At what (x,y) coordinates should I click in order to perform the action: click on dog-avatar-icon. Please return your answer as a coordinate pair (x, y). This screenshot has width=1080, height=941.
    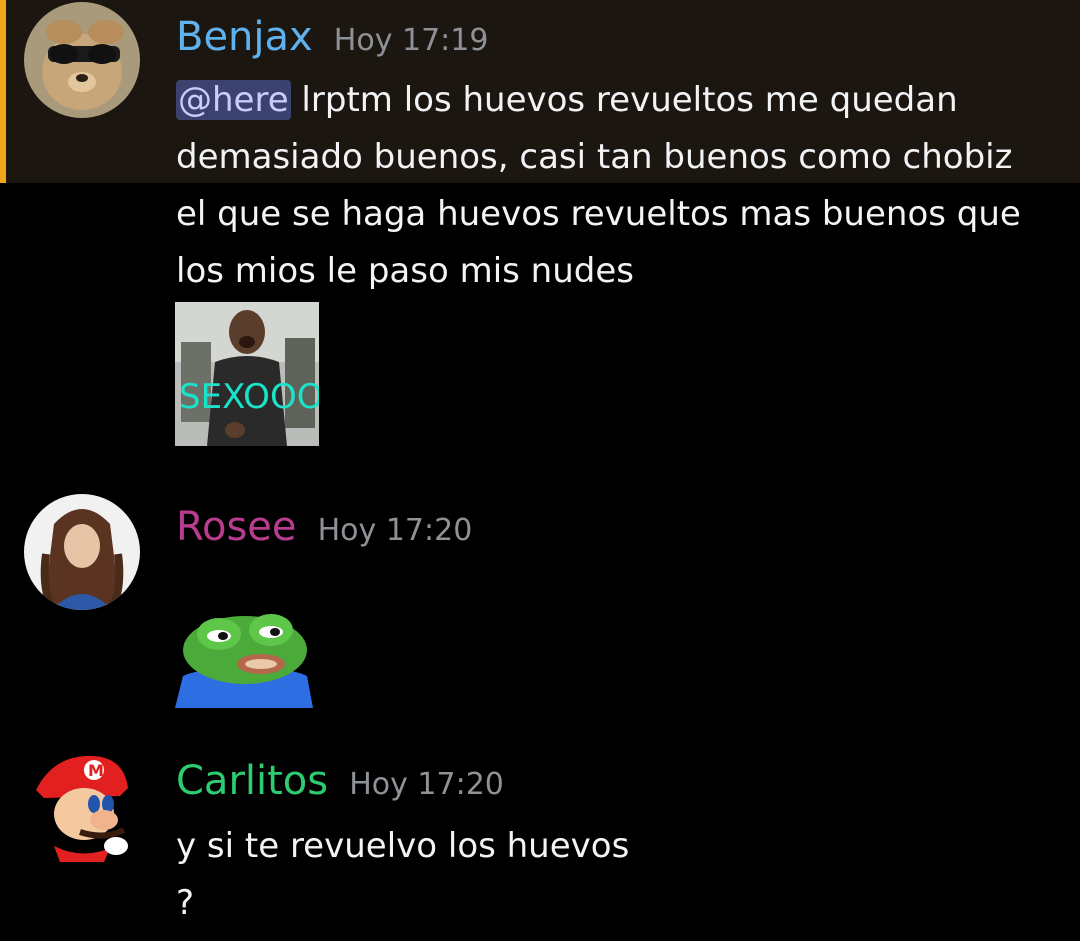
    Looking at the image, I should click on (82, 60).